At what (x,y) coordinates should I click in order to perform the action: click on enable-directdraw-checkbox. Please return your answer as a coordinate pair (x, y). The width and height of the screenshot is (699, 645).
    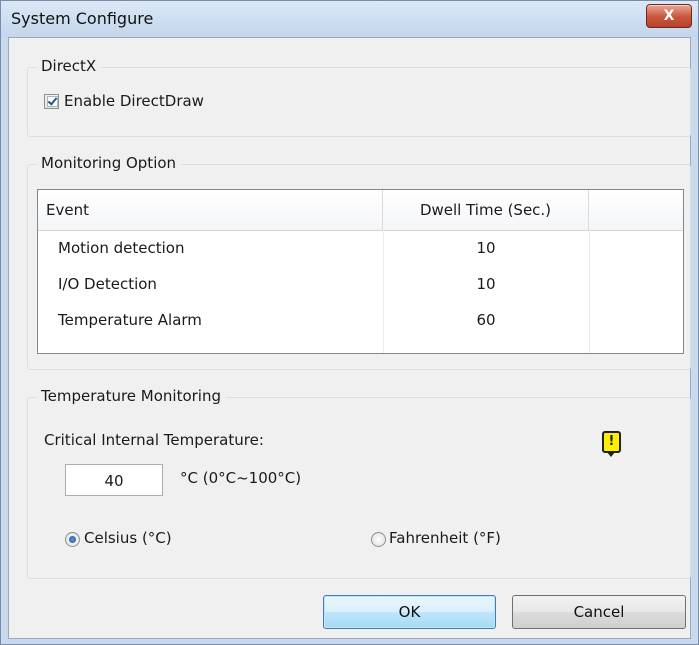
    Looking at the image, I should click on (51, 101).